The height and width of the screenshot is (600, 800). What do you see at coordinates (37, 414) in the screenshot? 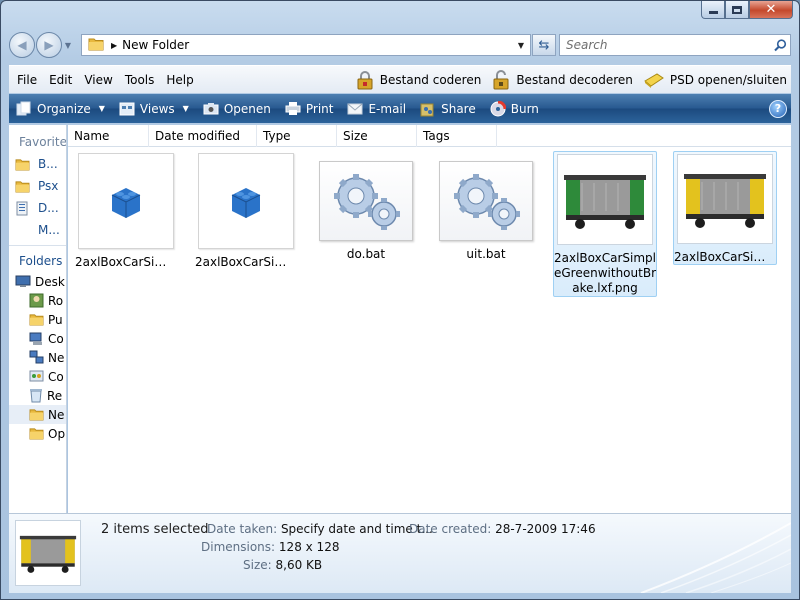
I see `tree-item-new-folder: Ne` at bounding box center [37, 414].